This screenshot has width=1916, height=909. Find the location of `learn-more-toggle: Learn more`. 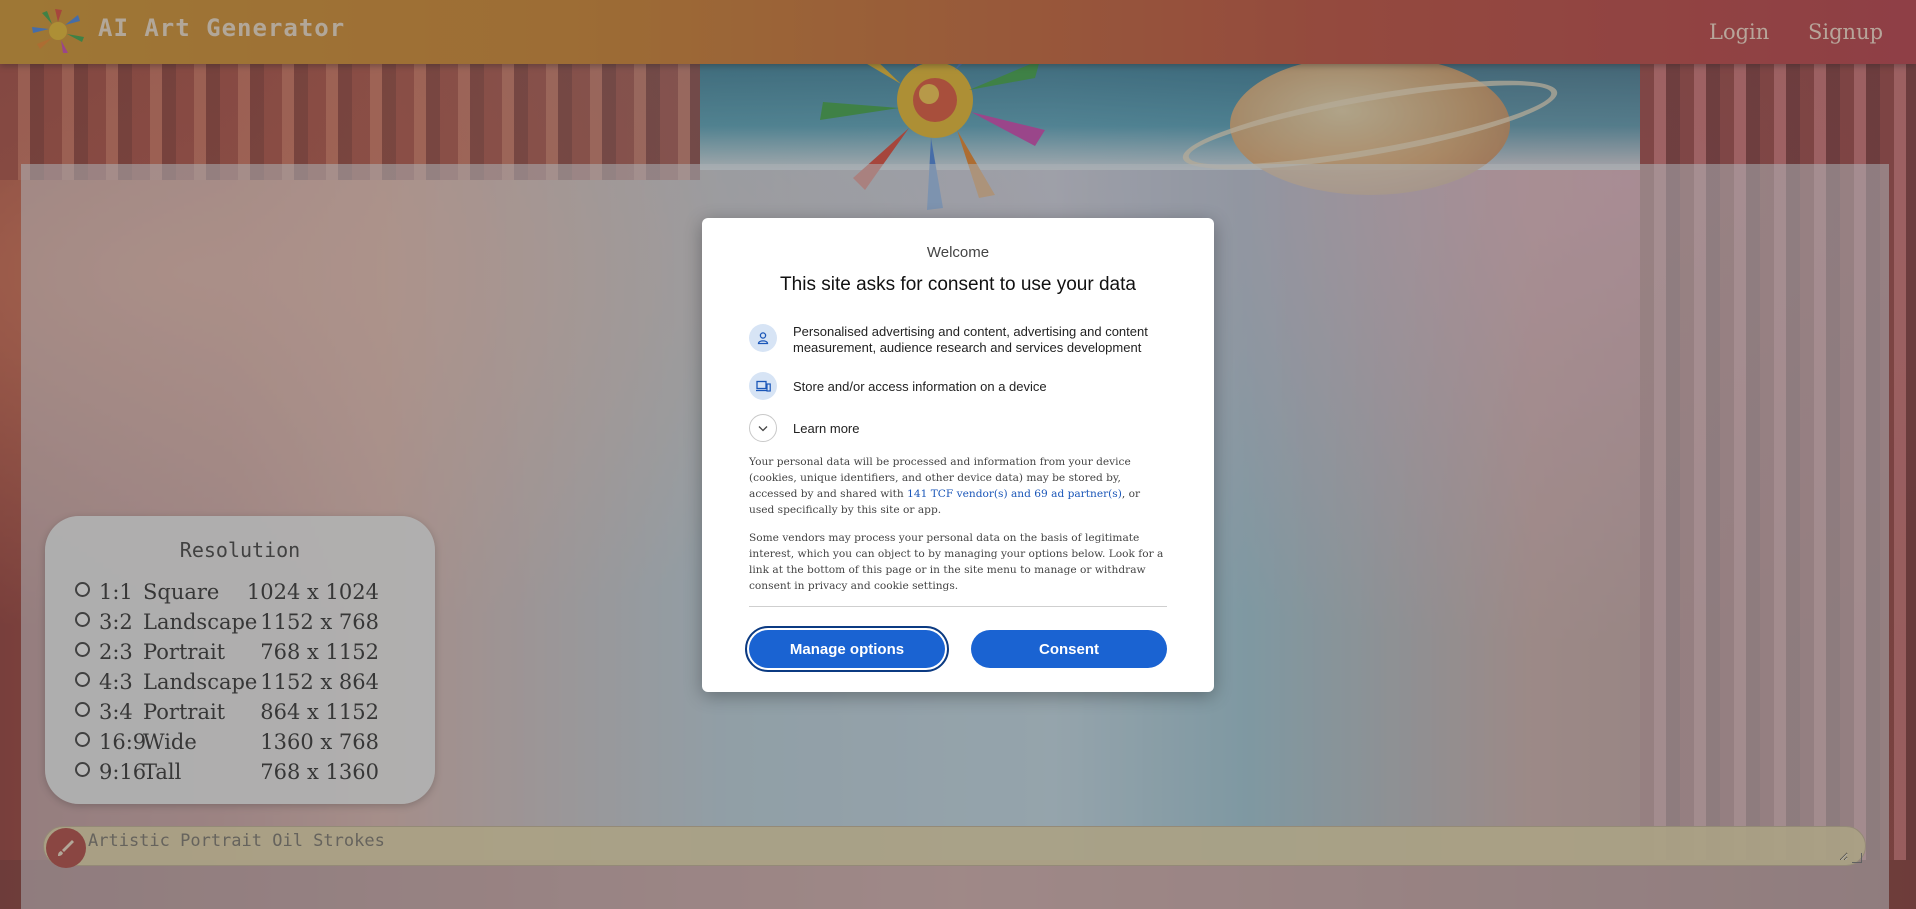

learn-more-toggle: Learn more is located at coordinates (959, 428).